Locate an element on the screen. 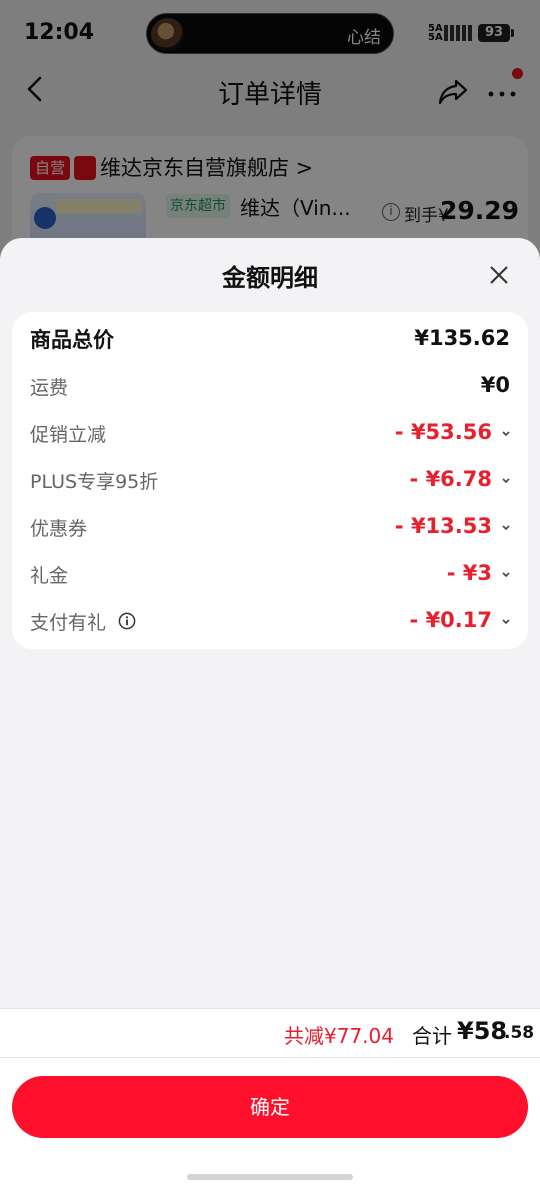  row-value: - ¥0.17 is located at coordinates (450, 620).